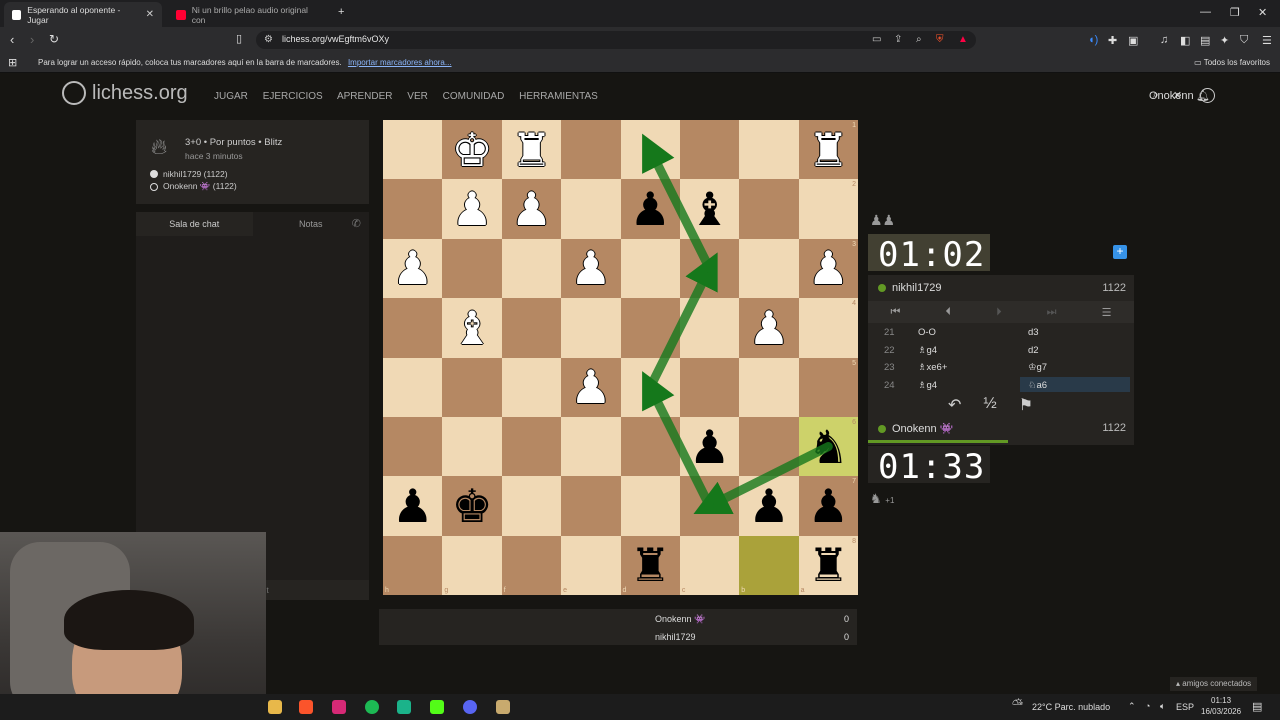  I want to click on piece-a3: ♟, so click(828, 268).